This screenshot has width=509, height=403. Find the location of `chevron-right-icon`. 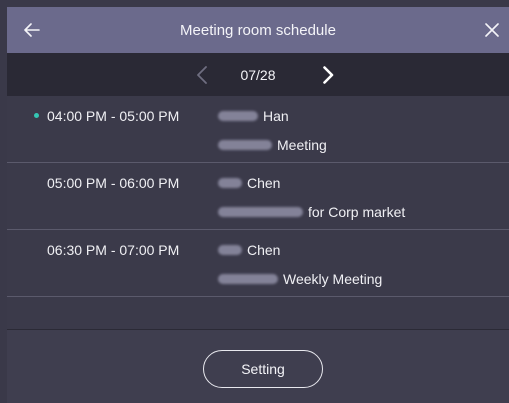

chevron-right-icon is located at coordinates (327, 74).